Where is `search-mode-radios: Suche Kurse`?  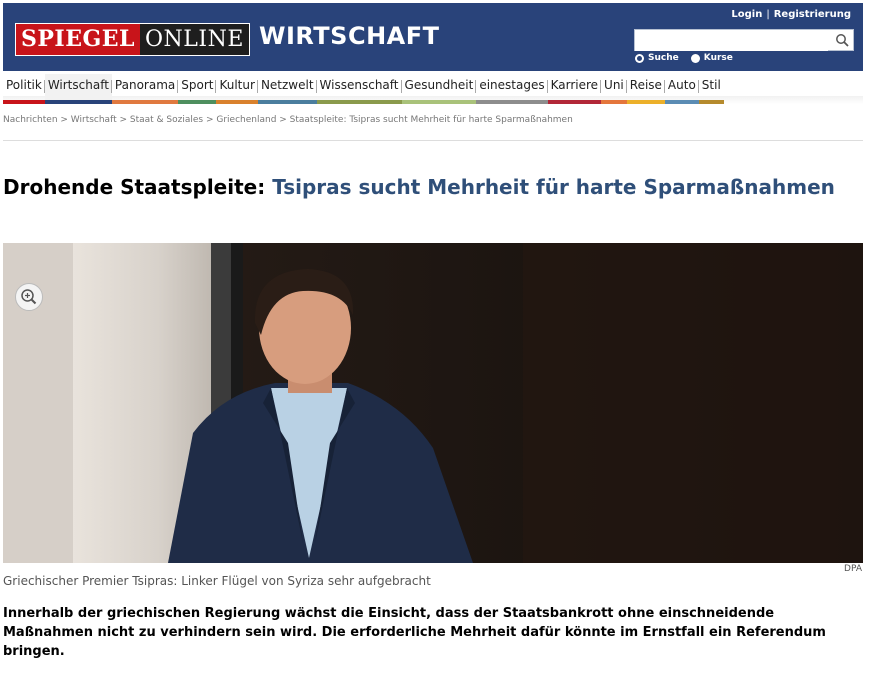
search-mode-radios: Suche Kurse is located at coordinates (690, 58).